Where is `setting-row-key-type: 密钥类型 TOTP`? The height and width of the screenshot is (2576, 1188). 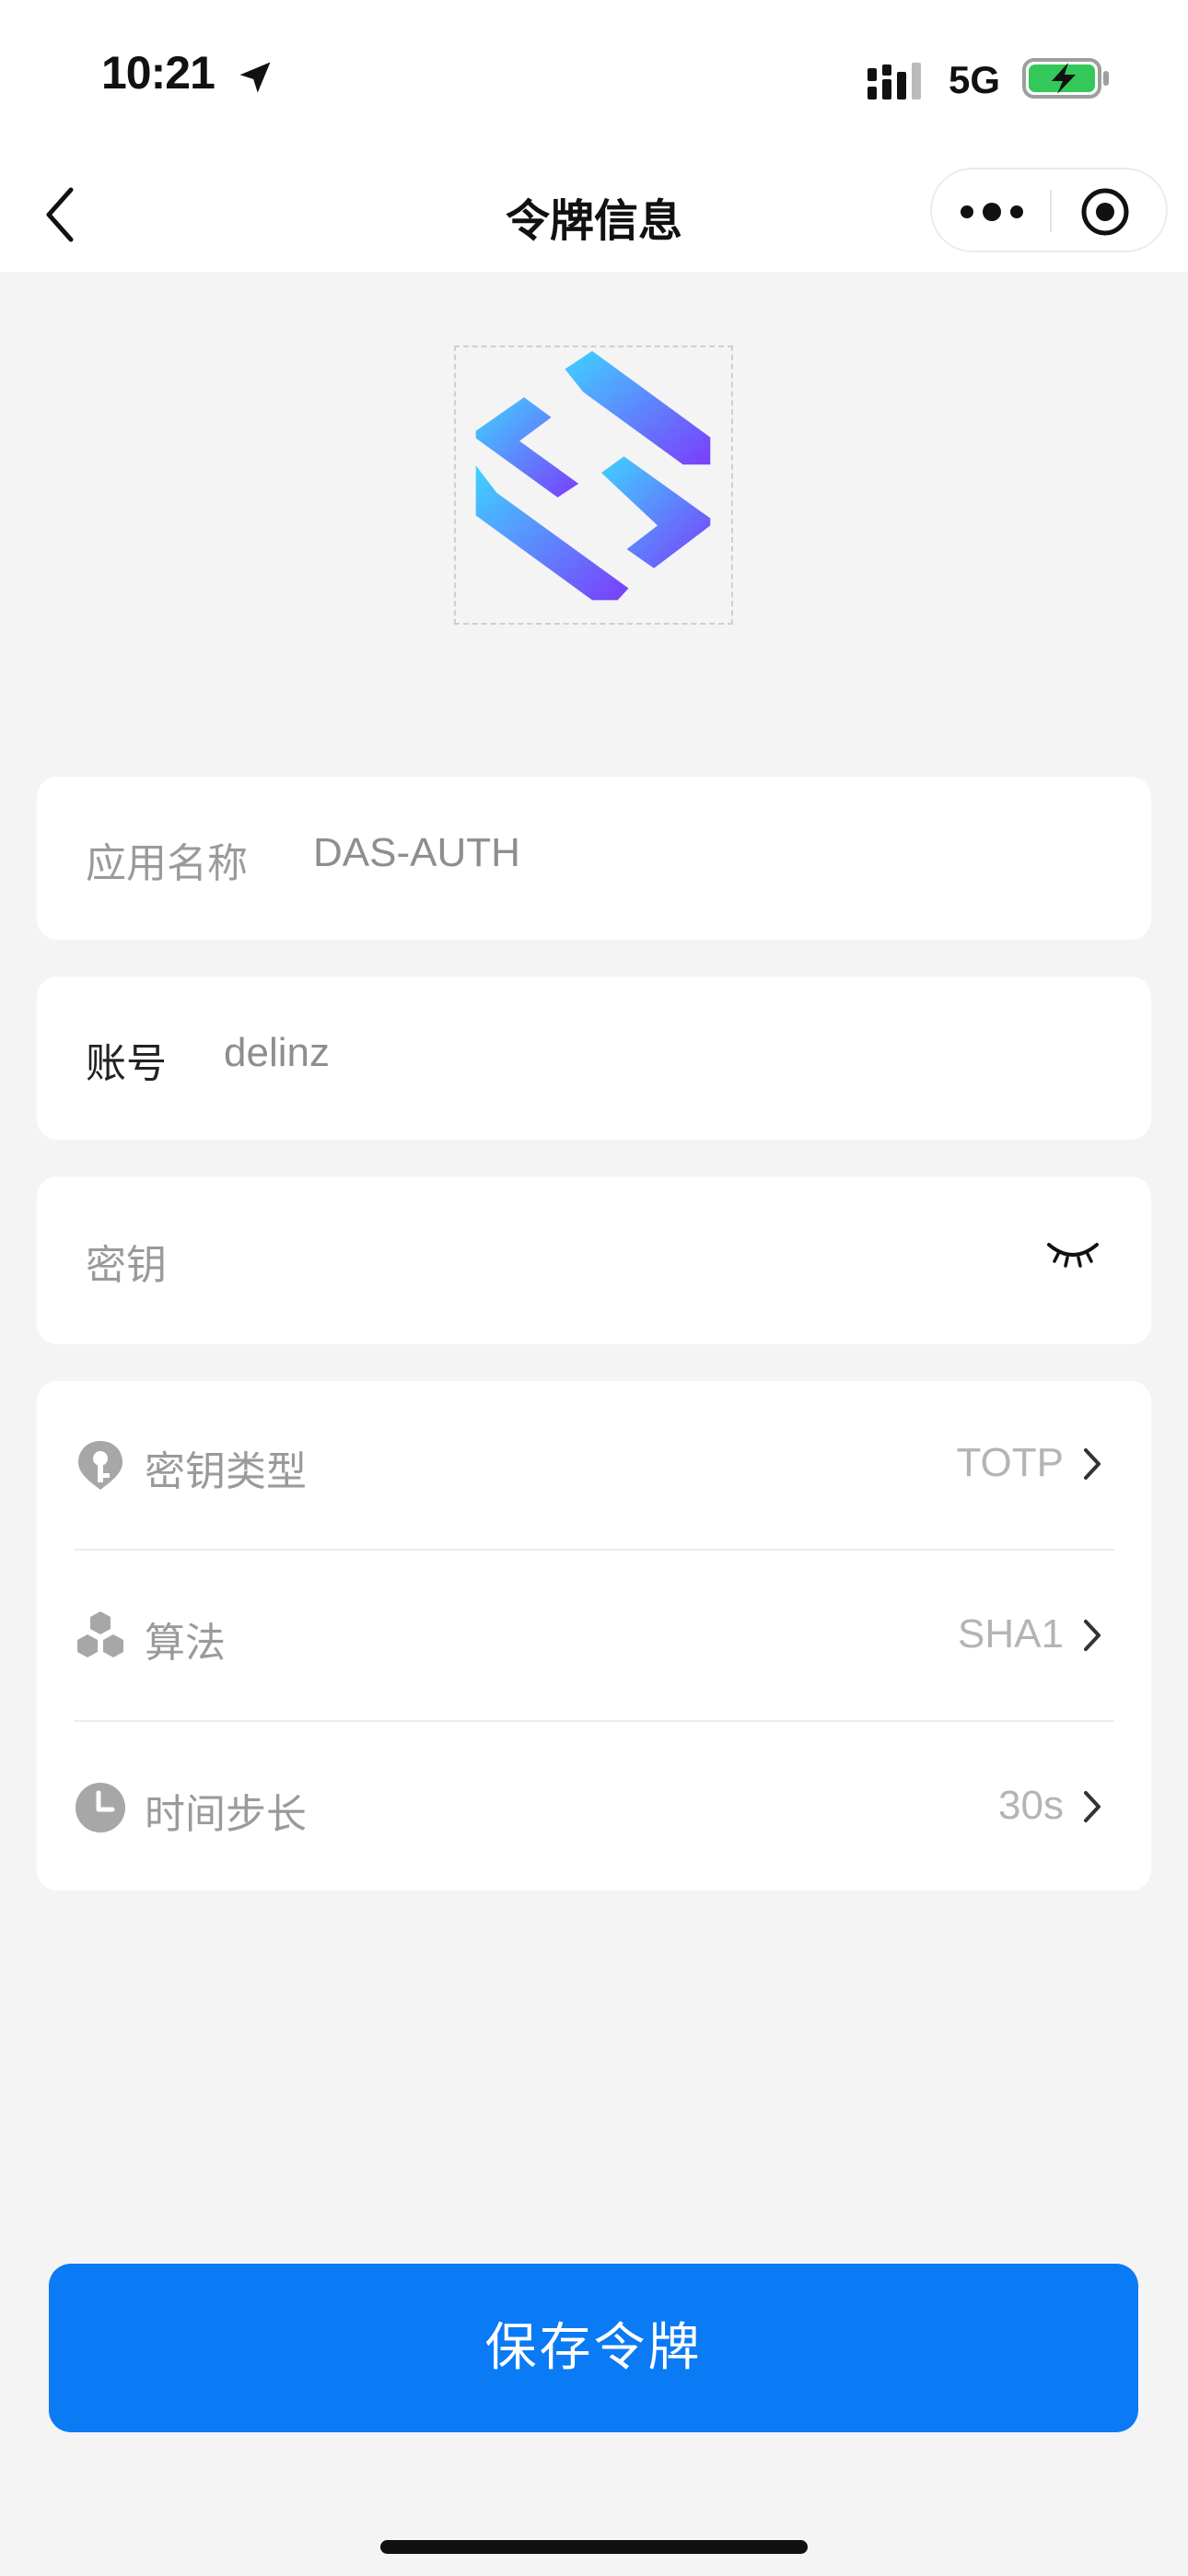 setting-row-key-type: 密钥类型 TOTP is located at coordinates (594, 1467).